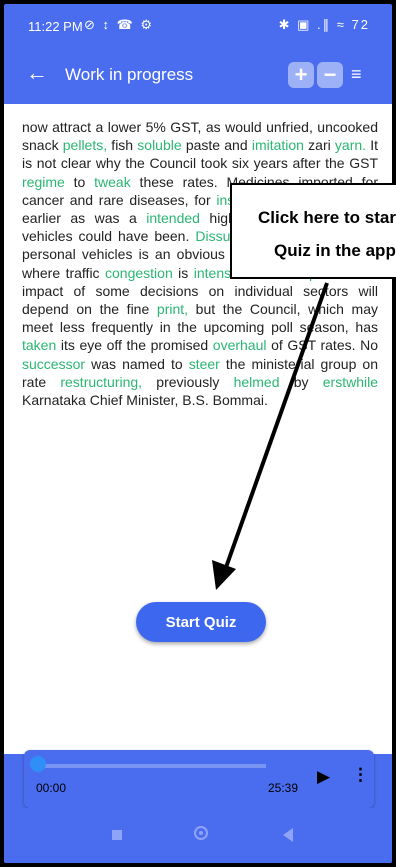 Image resolution: width=396 pixels, height=867 pixels. I want to click on system-status-icons: ✱ ▣ .∥ ≈ 72, so click(324, 24).